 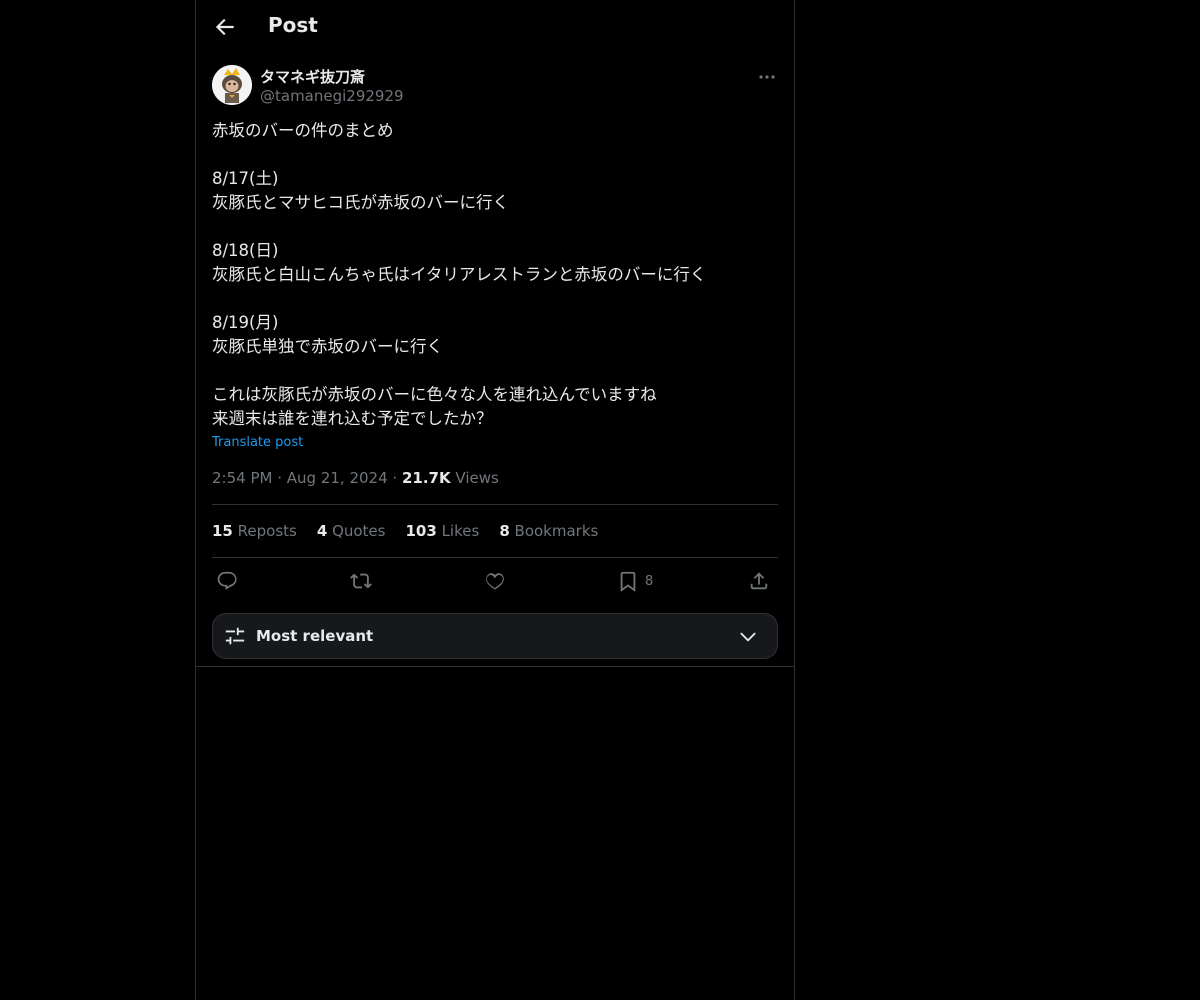 I want to click on quotes-label: Quotes, so click(x=359, y=531).